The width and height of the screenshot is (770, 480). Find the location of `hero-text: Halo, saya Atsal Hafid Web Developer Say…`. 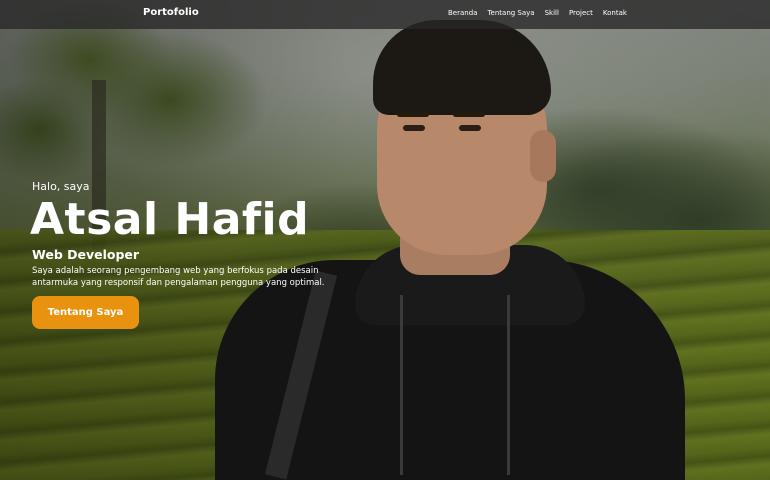

hero-text: Halo, saya Atsal Hafid Web Developer Say… is located at coordinates (186, 234).